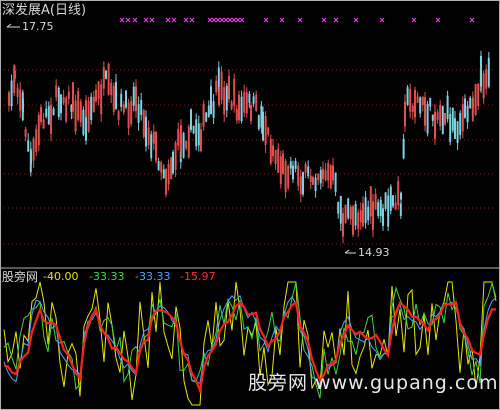  I want to click on signal-markers, so click(297, 20).